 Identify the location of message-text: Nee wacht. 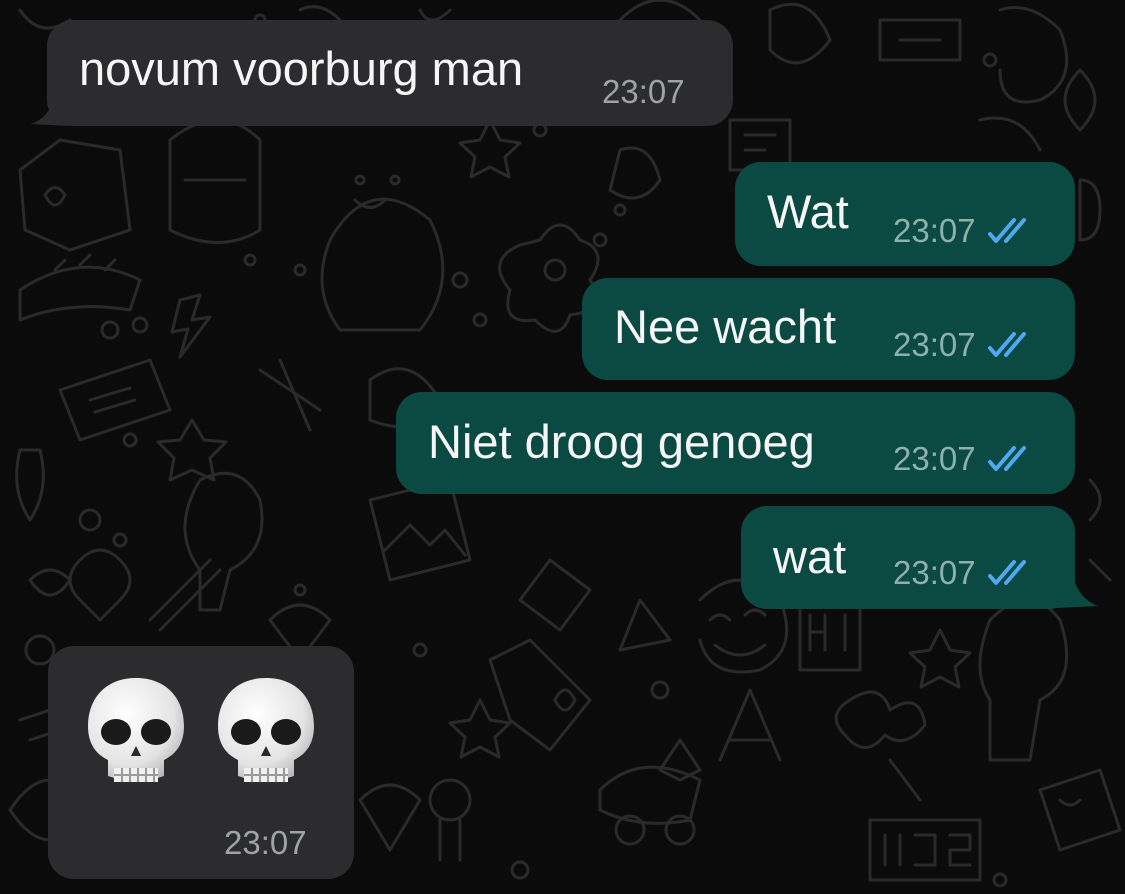
(725, 326).